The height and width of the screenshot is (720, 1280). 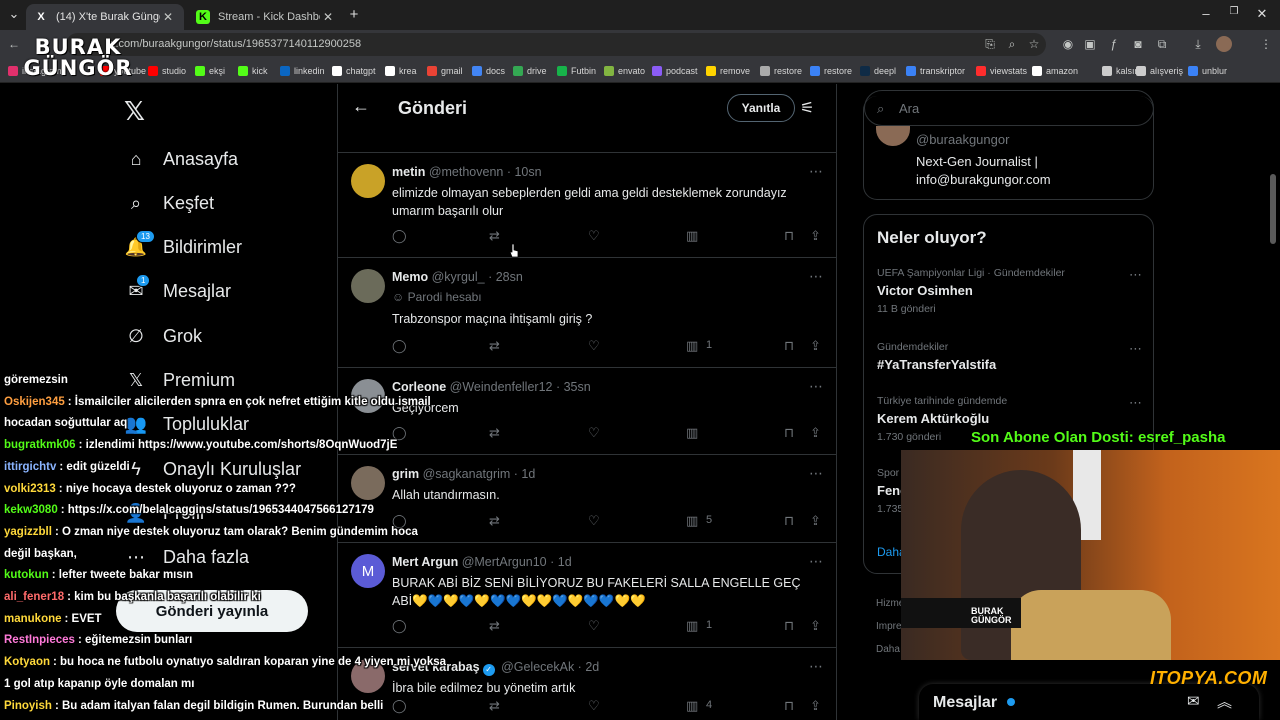 What do you see at coordinates (405, 474) in the screenshot?
I see `author-name: grim` at bounding box center [405, 474].